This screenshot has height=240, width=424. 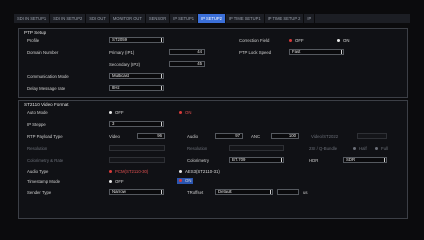 I want to click on audio-type-label: Audio Type, so click(x=38, y=171).